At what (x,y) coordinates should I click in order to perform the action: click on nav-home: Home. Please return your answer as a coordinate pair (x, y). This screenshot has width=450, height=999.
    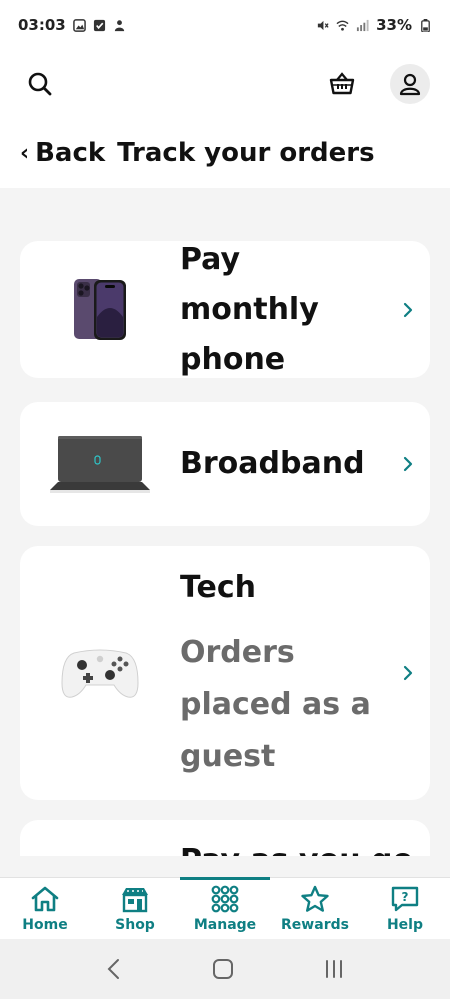
    Looking at the image, I should click on (45, 908).